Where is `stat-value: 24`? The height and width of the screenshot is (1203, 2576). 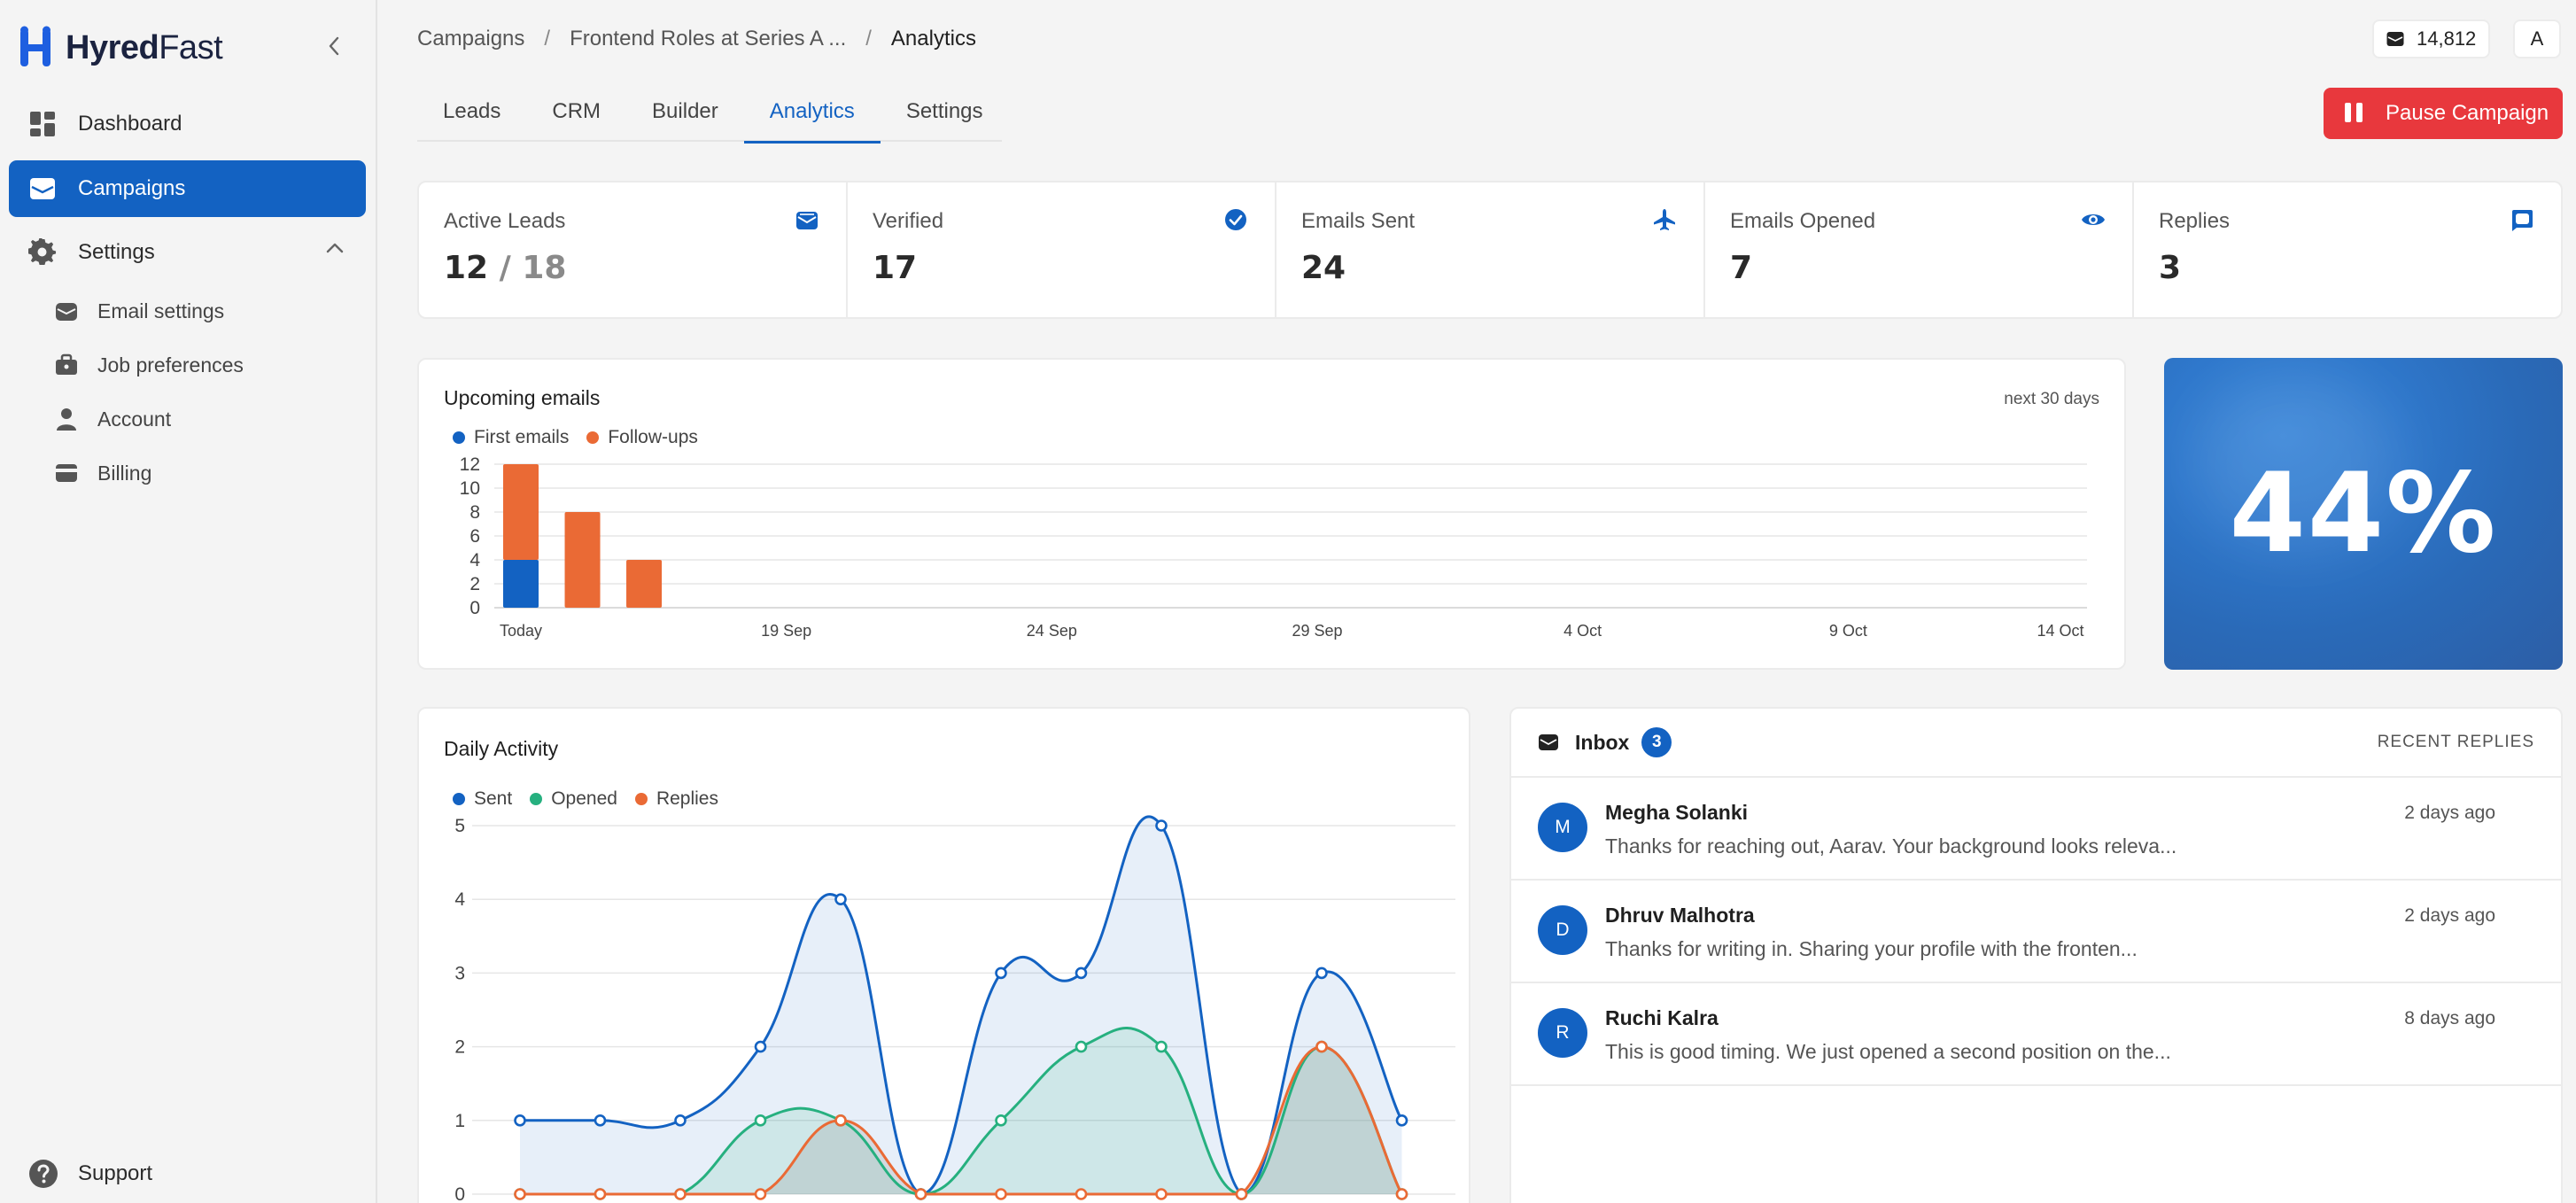 stat-value: 24 is located at coordinates (1323, 268).